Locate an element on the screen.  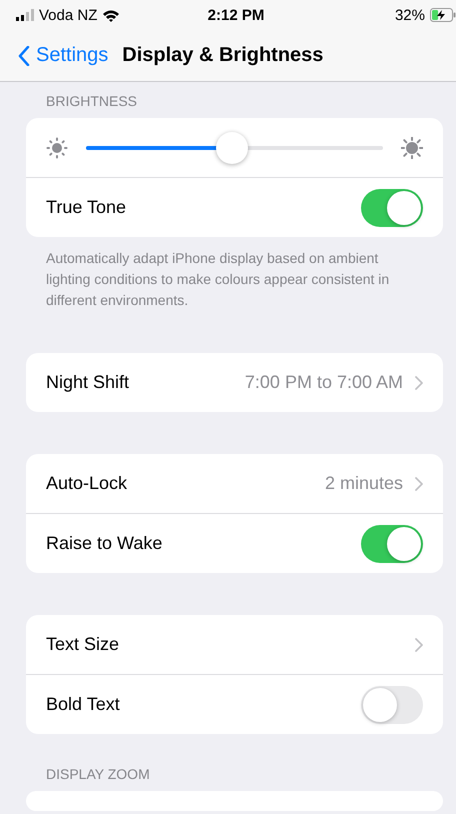
back-button: Settings is located at coordinates (63, 55).